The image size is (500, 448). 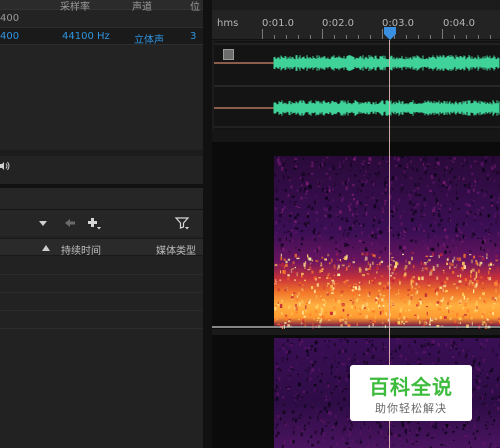 I want to click on time-ruler: hms 0:01.0 0:02.0 0:03.0 0:04.0, so click(x=356, y=25).